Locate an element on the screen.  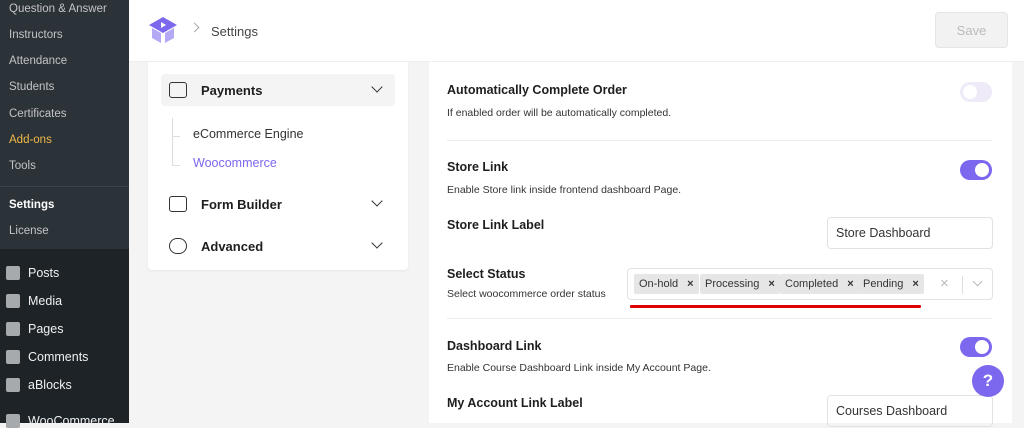
nav-label: Form Builder is located at coordinates (241, 204).